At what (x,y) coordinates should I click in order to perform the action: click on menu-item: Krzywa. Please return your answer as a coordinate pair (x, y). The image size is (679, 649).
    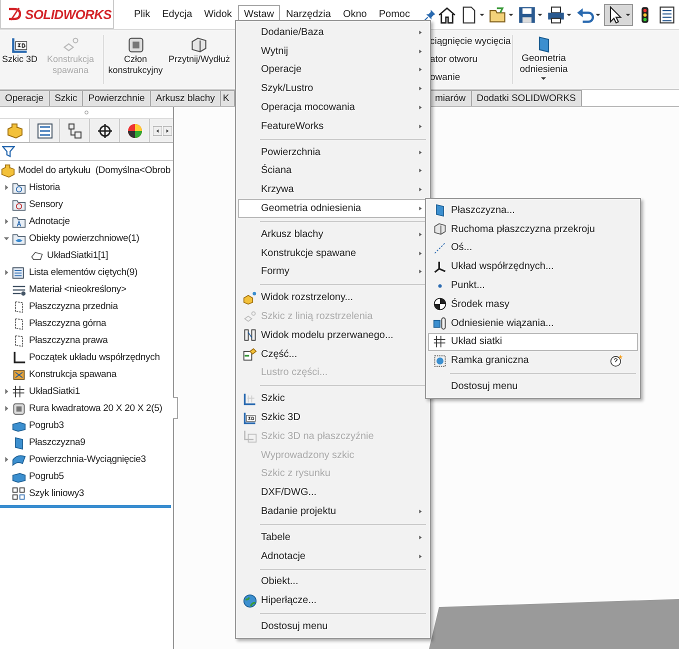
    Looking at the image, I should click on (333, 190).